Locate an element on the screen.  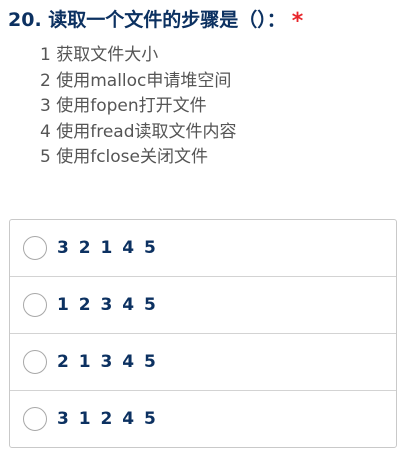
option-label: 2 1 3 4 5 is located at coordinates (107, 362).